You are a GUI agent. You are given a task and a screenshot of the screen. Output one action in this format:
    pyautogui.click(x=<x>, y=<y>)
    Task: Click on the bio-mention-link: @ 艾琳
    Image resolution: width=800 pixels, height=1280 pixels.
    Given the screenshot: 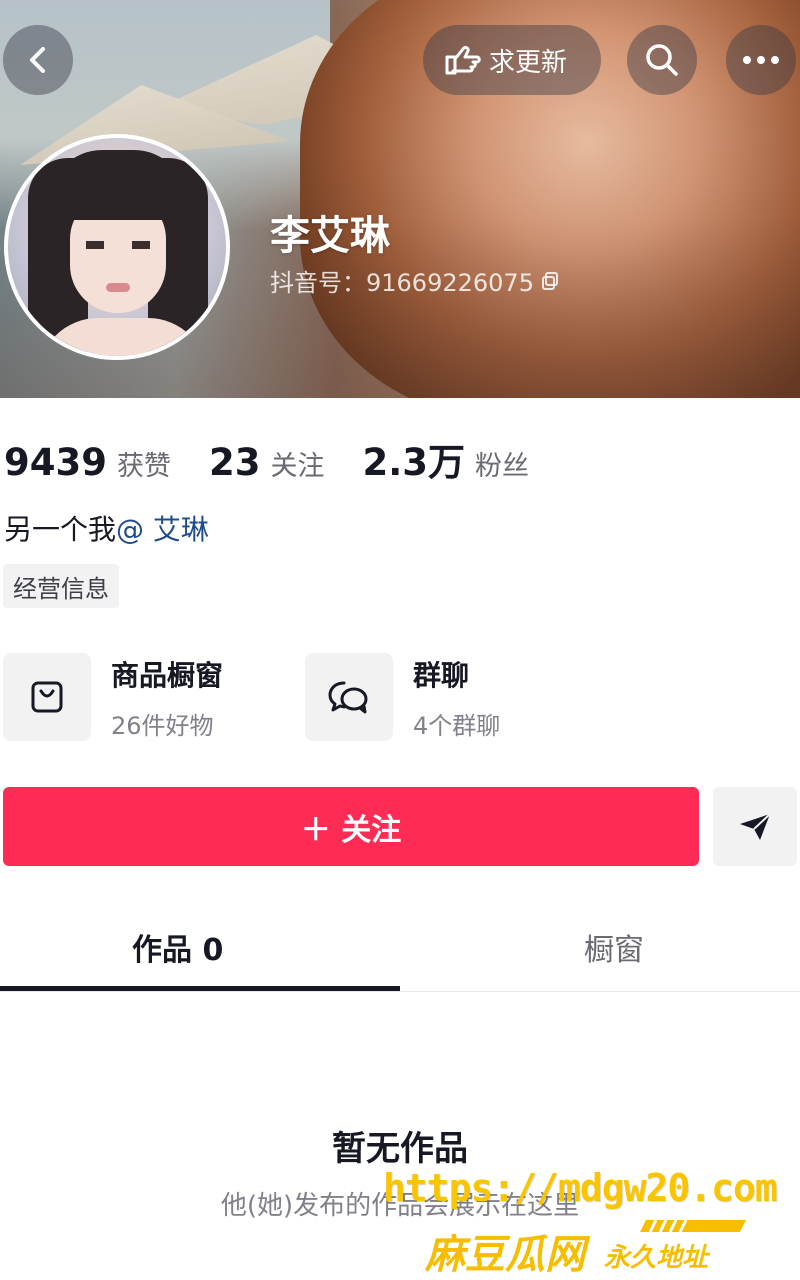 What is the action you would take?
    pyautogui.click(x=162, y=529)
    